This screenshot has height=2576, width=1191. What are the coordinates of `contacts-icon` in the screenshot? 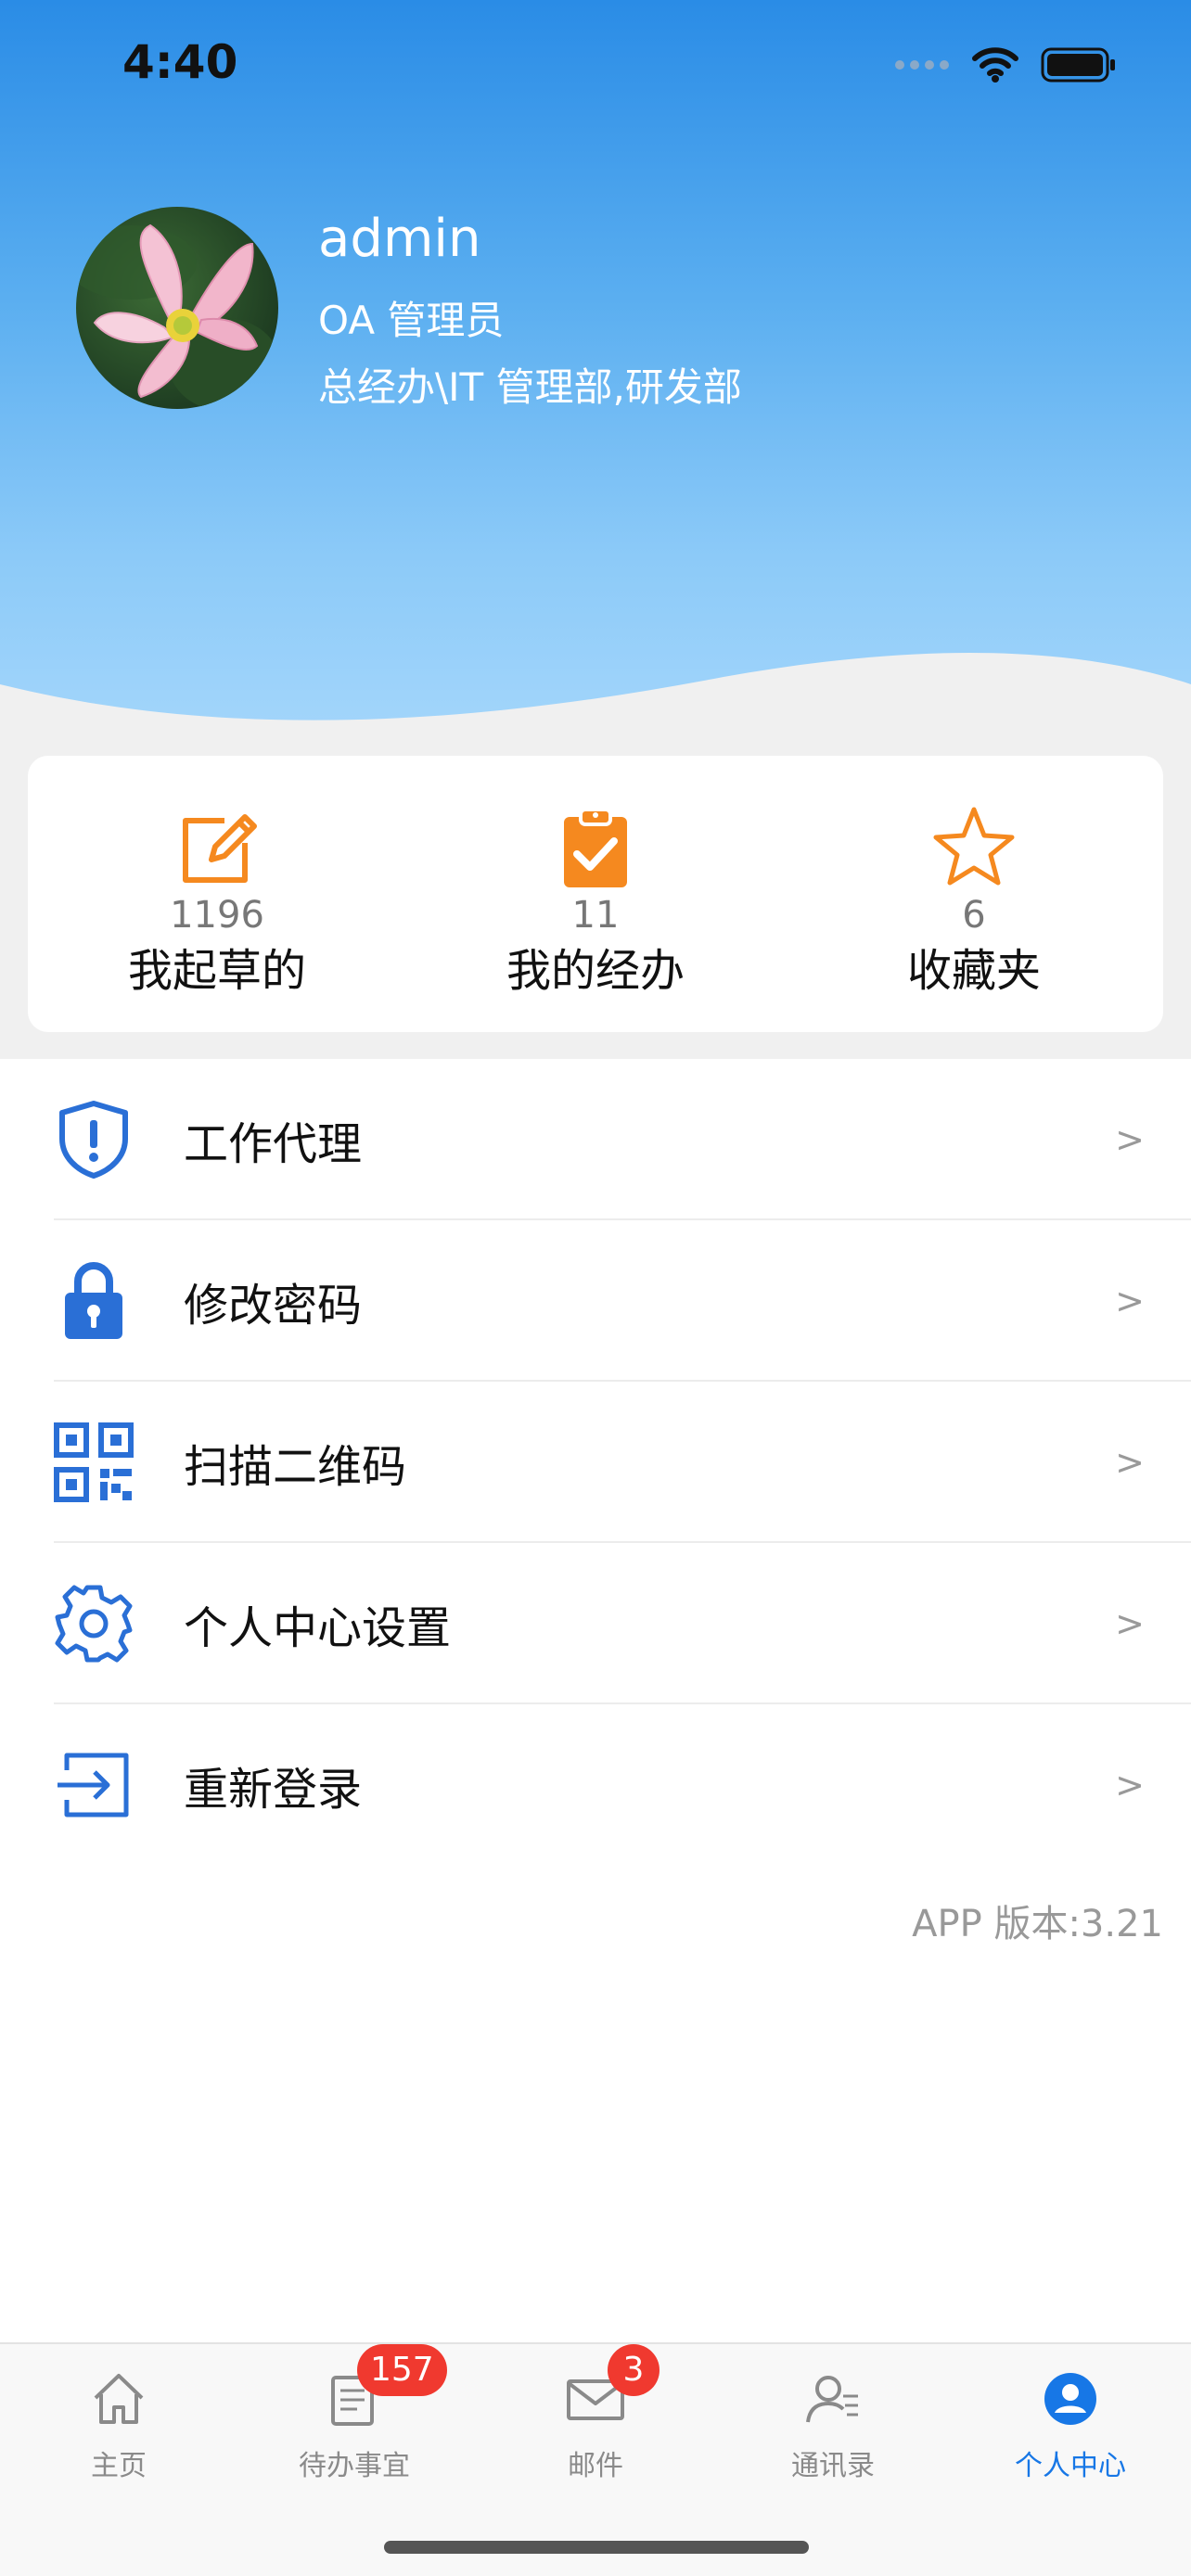 It's located at (832, 2399).